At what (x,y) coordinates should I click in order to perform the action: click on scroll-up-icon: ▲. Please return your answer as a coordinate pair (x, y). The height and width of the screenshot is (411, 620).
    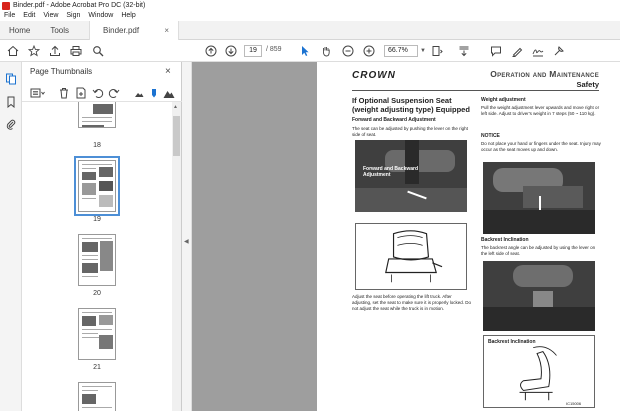
    Looking at the image, I should click on (175, 107).